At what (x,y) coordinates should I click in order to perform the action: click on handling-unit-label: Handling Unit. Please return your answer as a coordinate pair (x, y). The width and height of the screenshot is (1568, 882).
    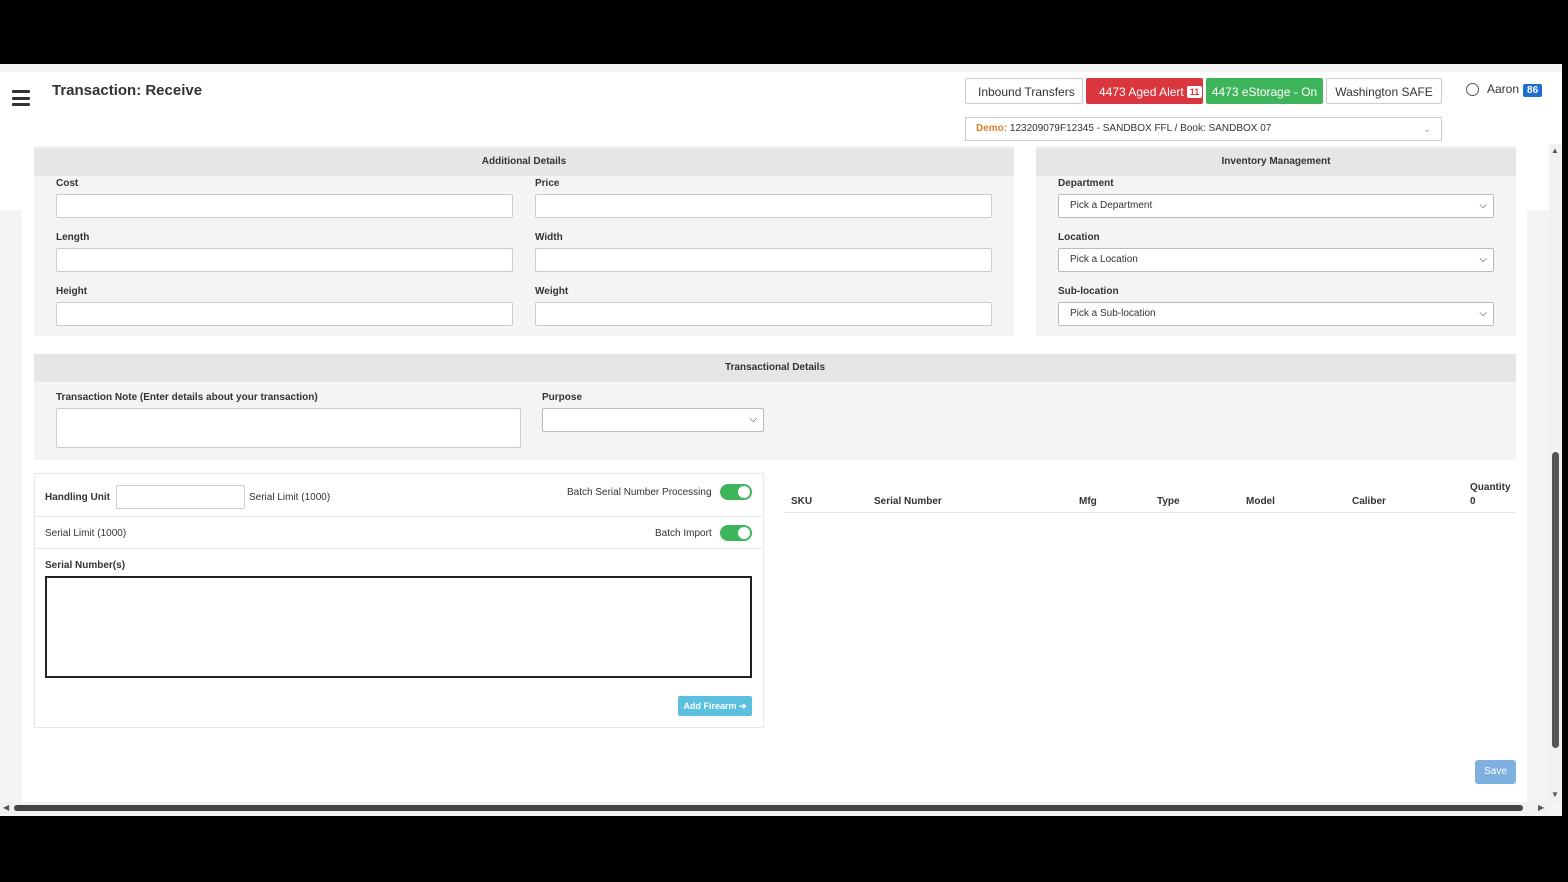
    Looking at the image, I should click on (77, 497).